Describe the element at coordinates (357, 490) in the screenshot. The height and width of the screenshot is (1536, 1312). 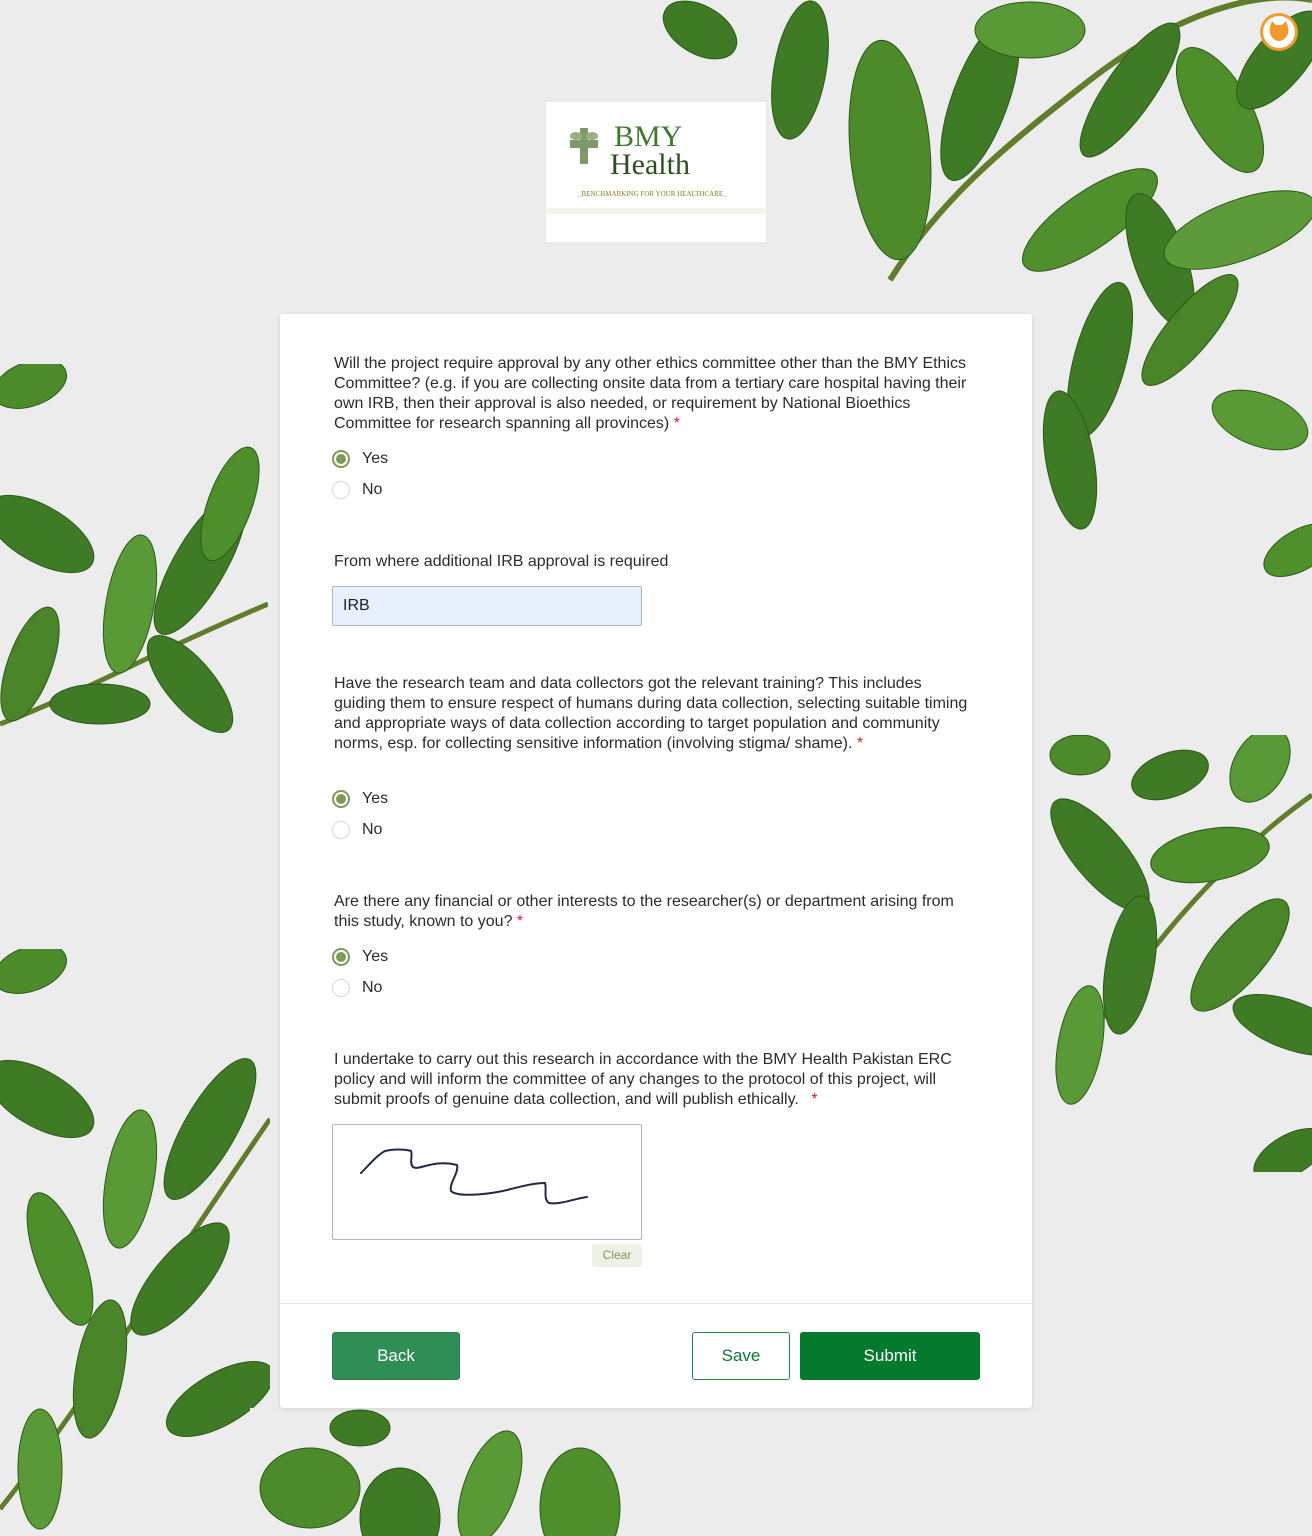
I see `q1-option-no: No` at that location.